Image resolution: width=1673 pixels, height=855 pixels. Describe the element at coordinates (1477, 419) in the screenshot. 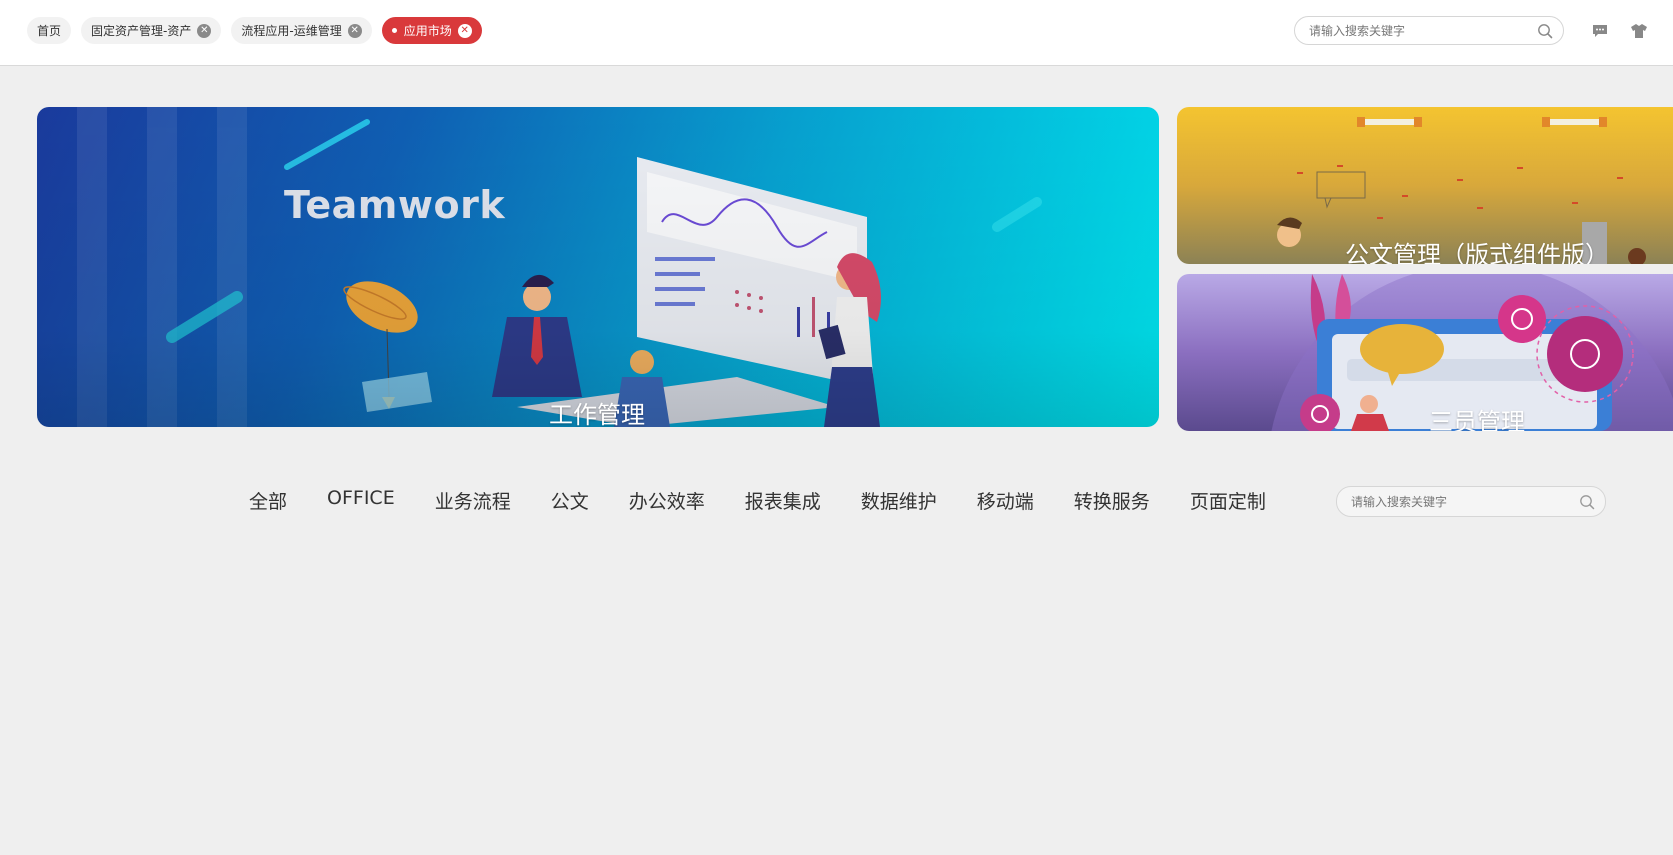

I see `banner-title: 三员管理` at that location.